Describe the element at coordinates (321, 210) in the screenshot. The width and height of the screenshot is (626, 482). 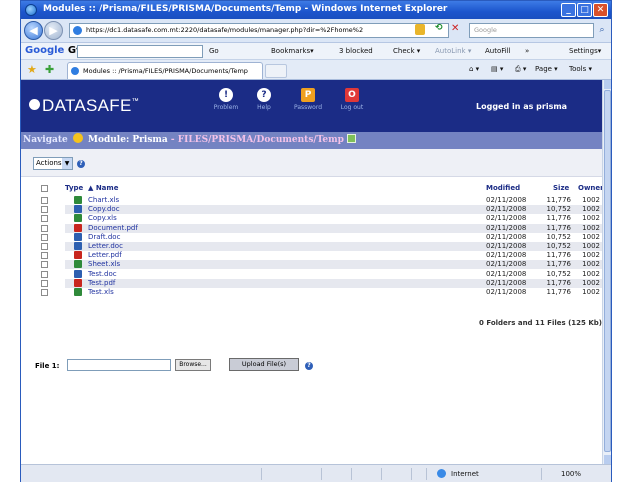
I see `table-row: Copy.doc 02/11/2008 10,752 1002` at that location.